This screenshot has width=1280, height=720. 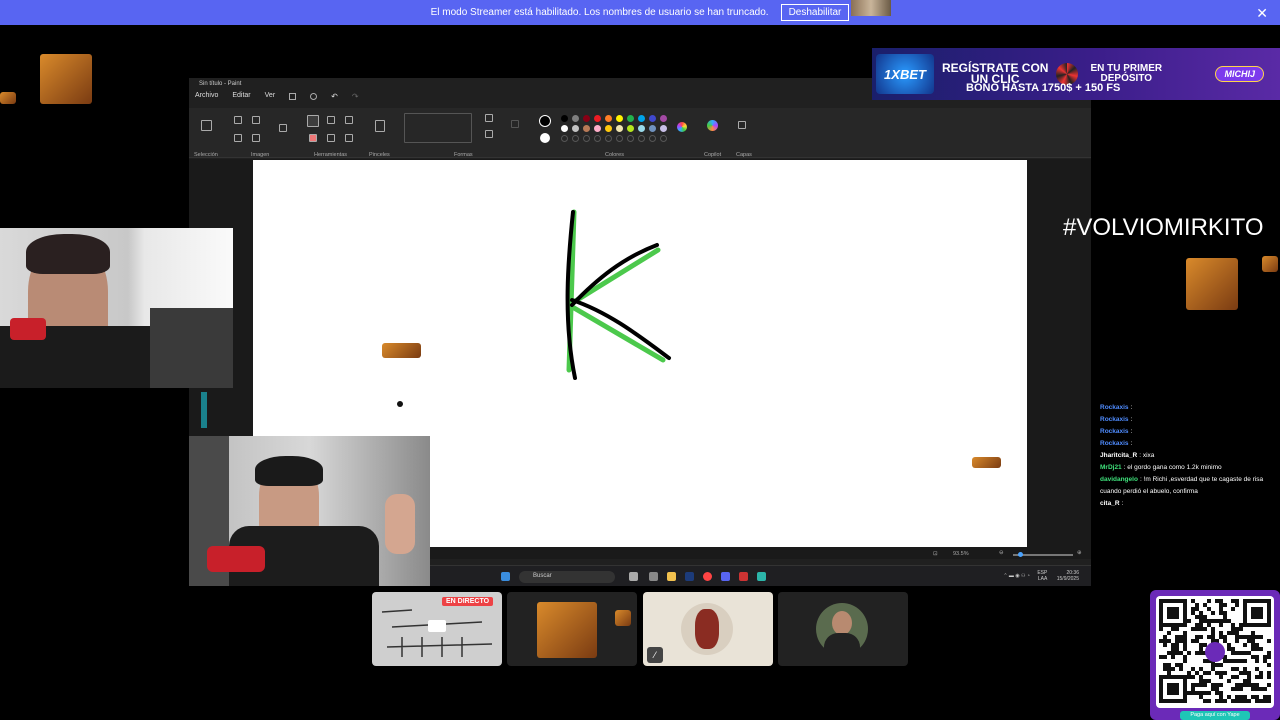 I want to click on photoshop-icon, so click(x=689, y=576).